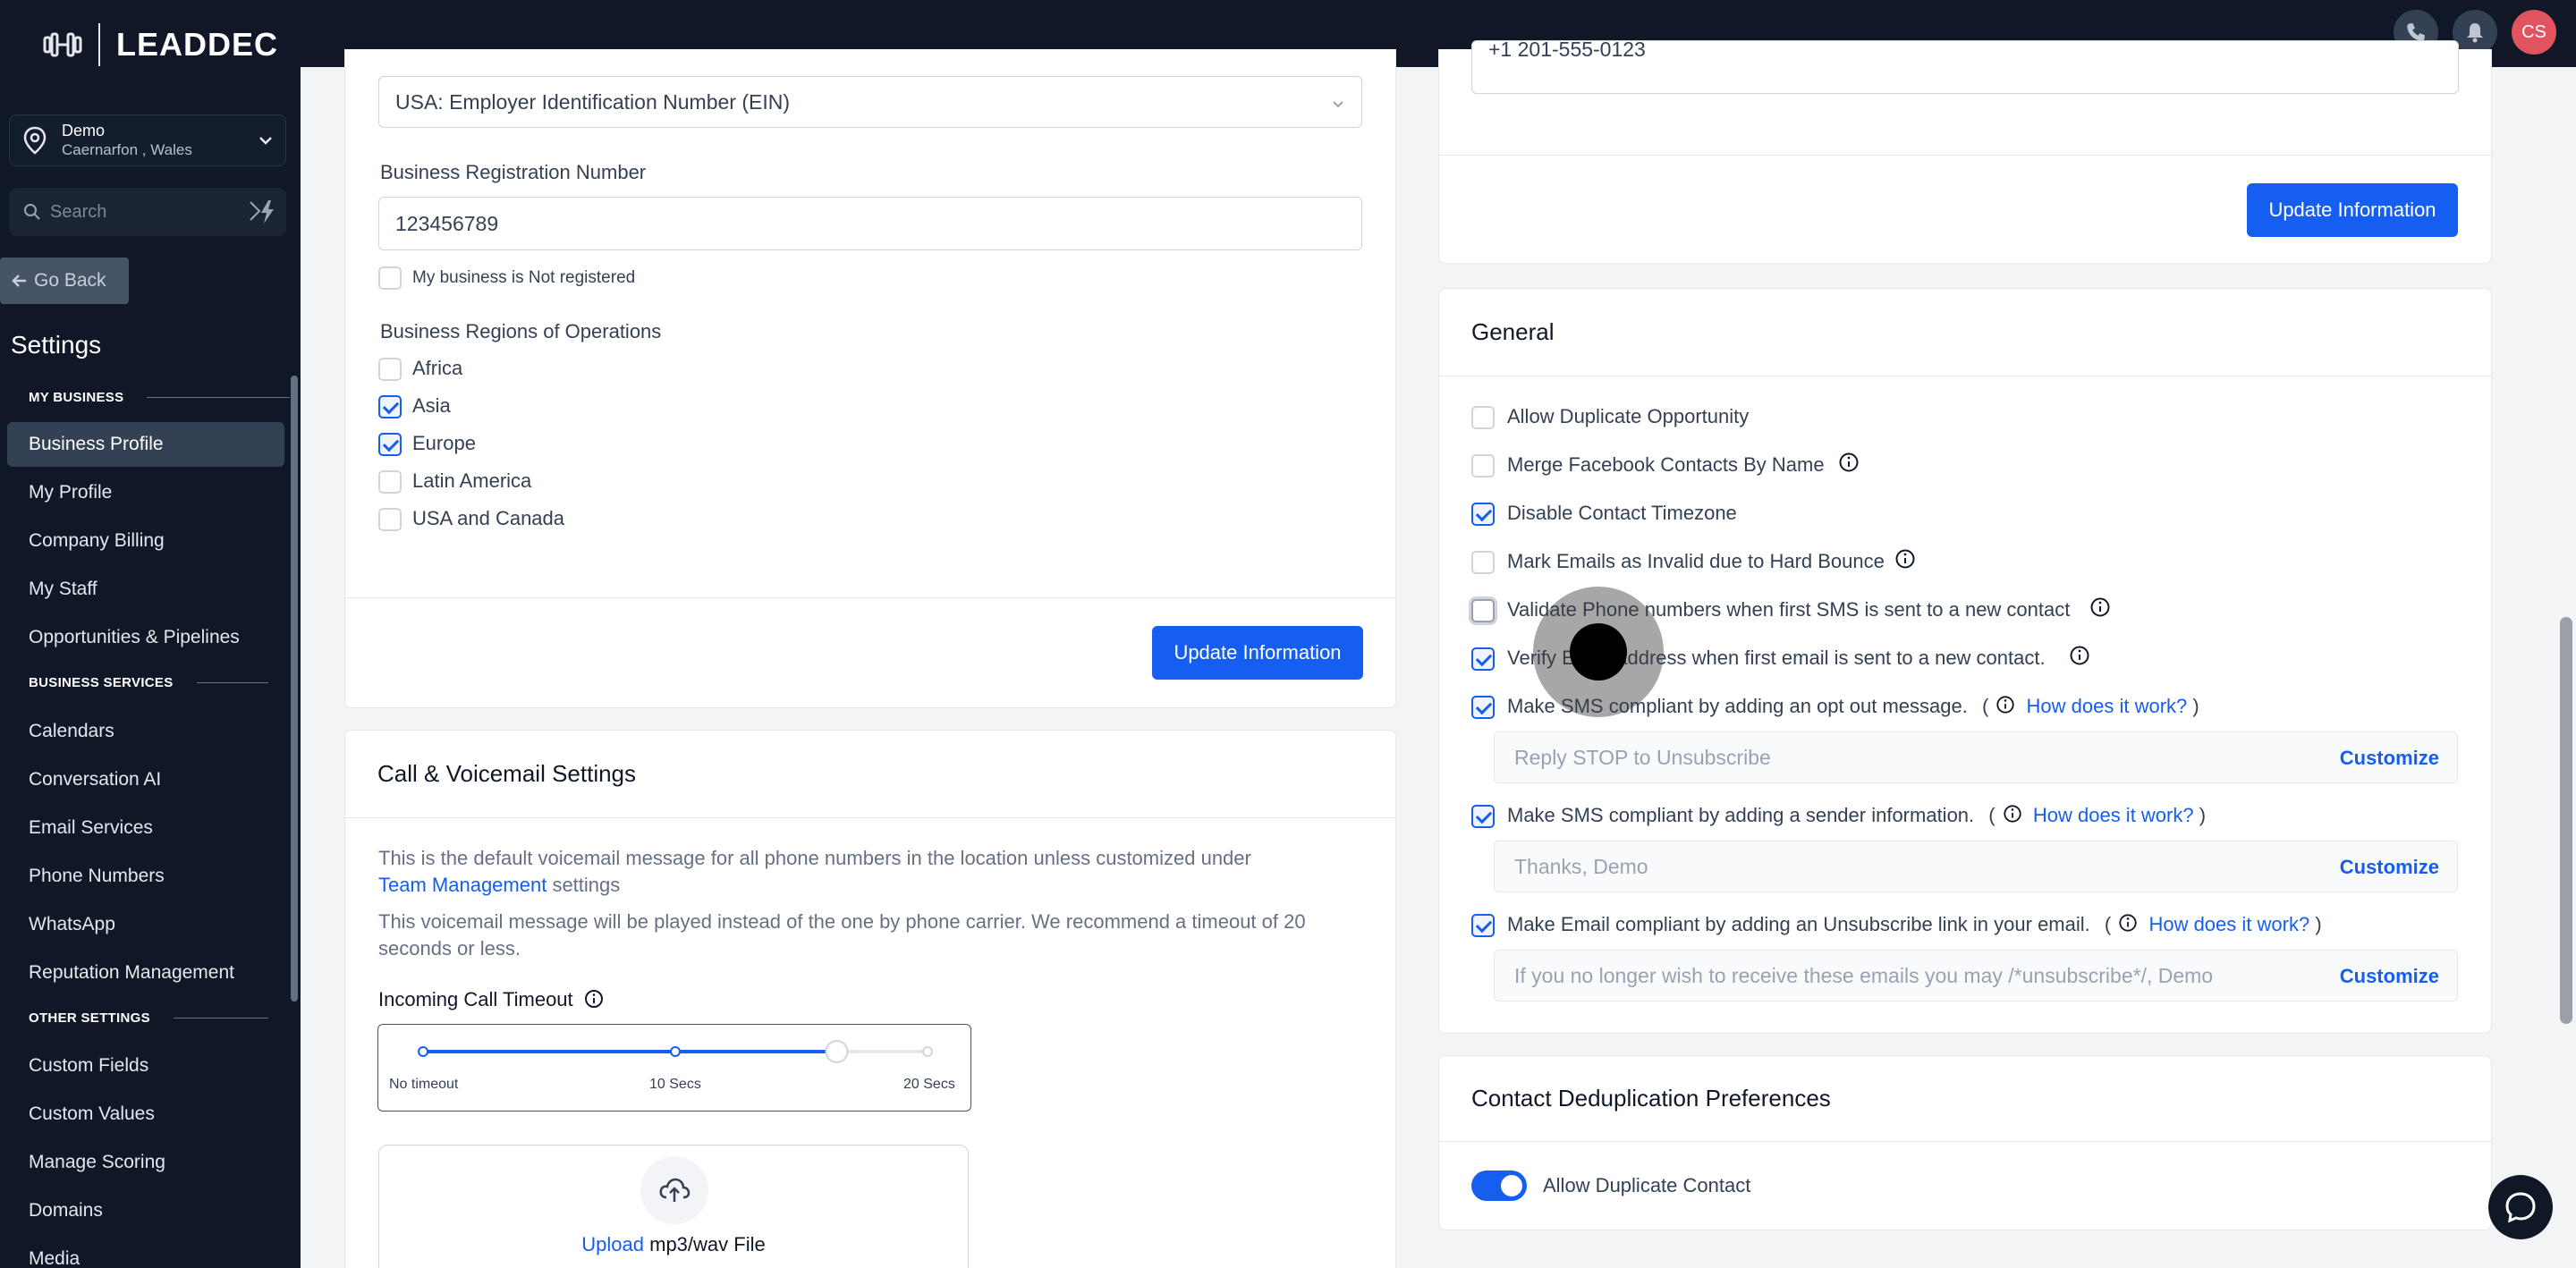 This screenshot has height=1268, width=2576. I want to click on region-europe-label: Europe, so click(444, 443).